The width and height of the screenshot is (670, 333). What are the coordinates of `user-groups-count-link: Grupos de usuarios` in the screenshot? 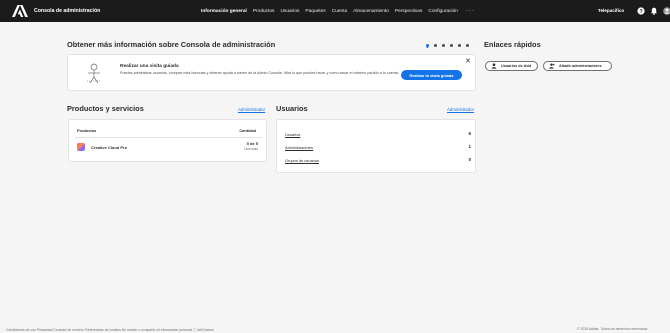 It's located at (302, 160).